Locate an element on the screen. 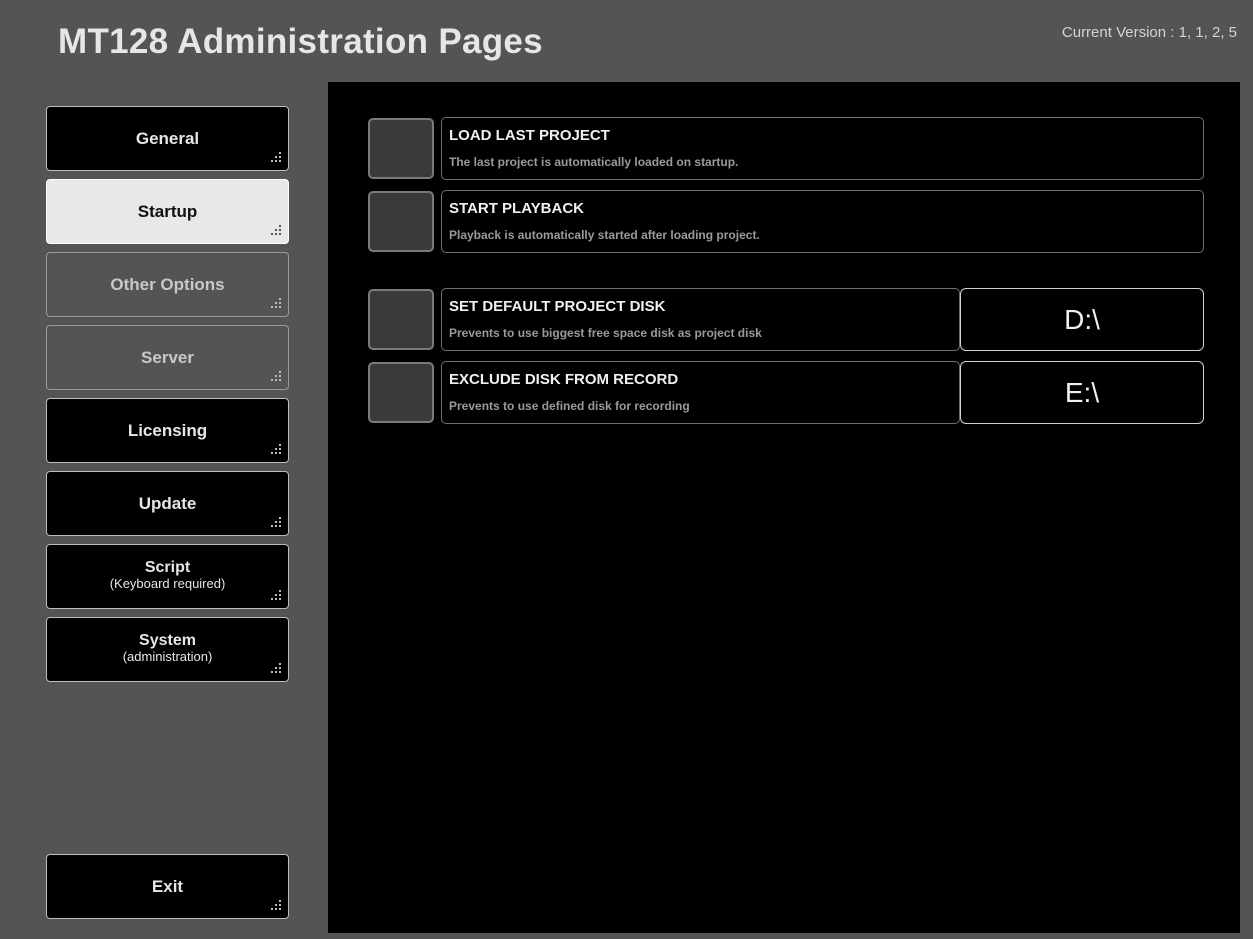 This screenshot has height=939, width=1253. sidebar-item-update: Update is located at coordinates (167, 503).